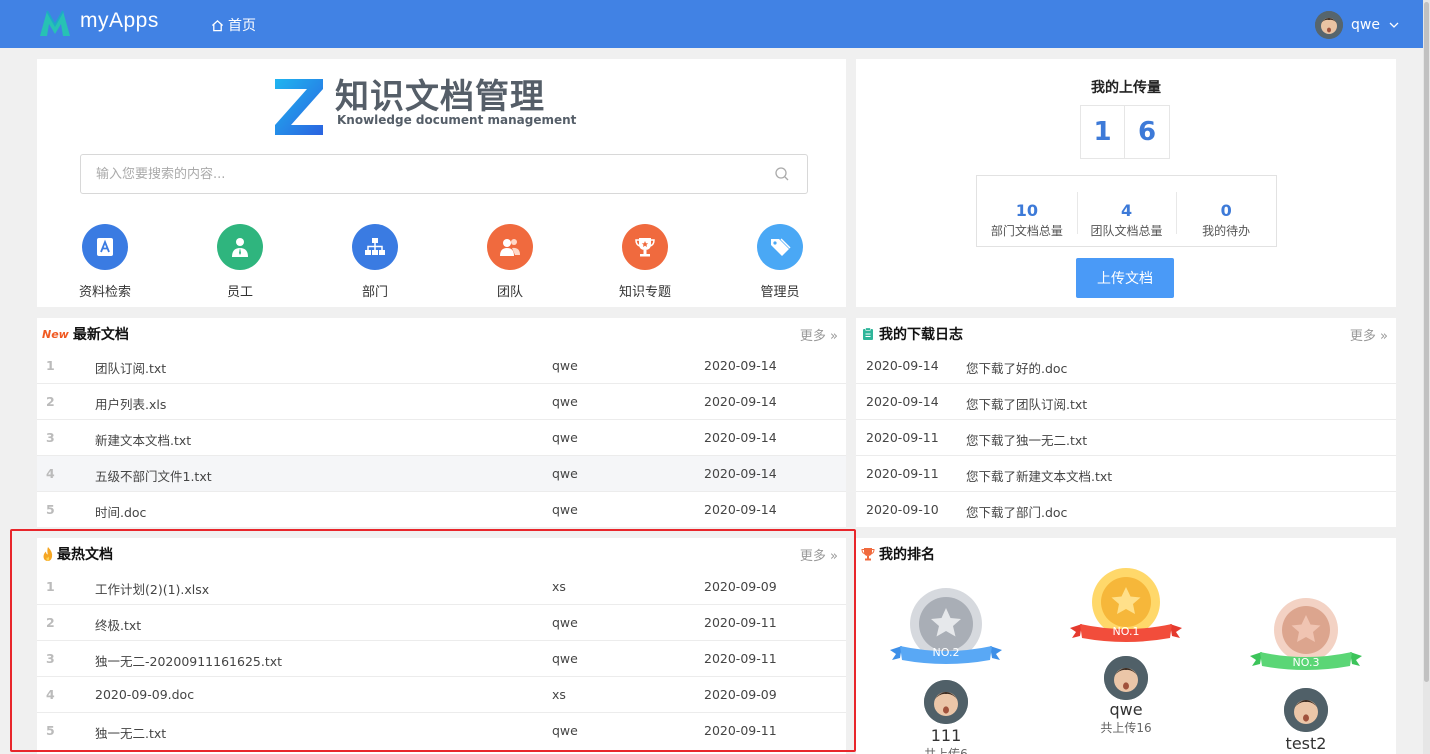  Describe the element at coordinates (48, 554) in the screenshot. I see `flame-icon` at that location.